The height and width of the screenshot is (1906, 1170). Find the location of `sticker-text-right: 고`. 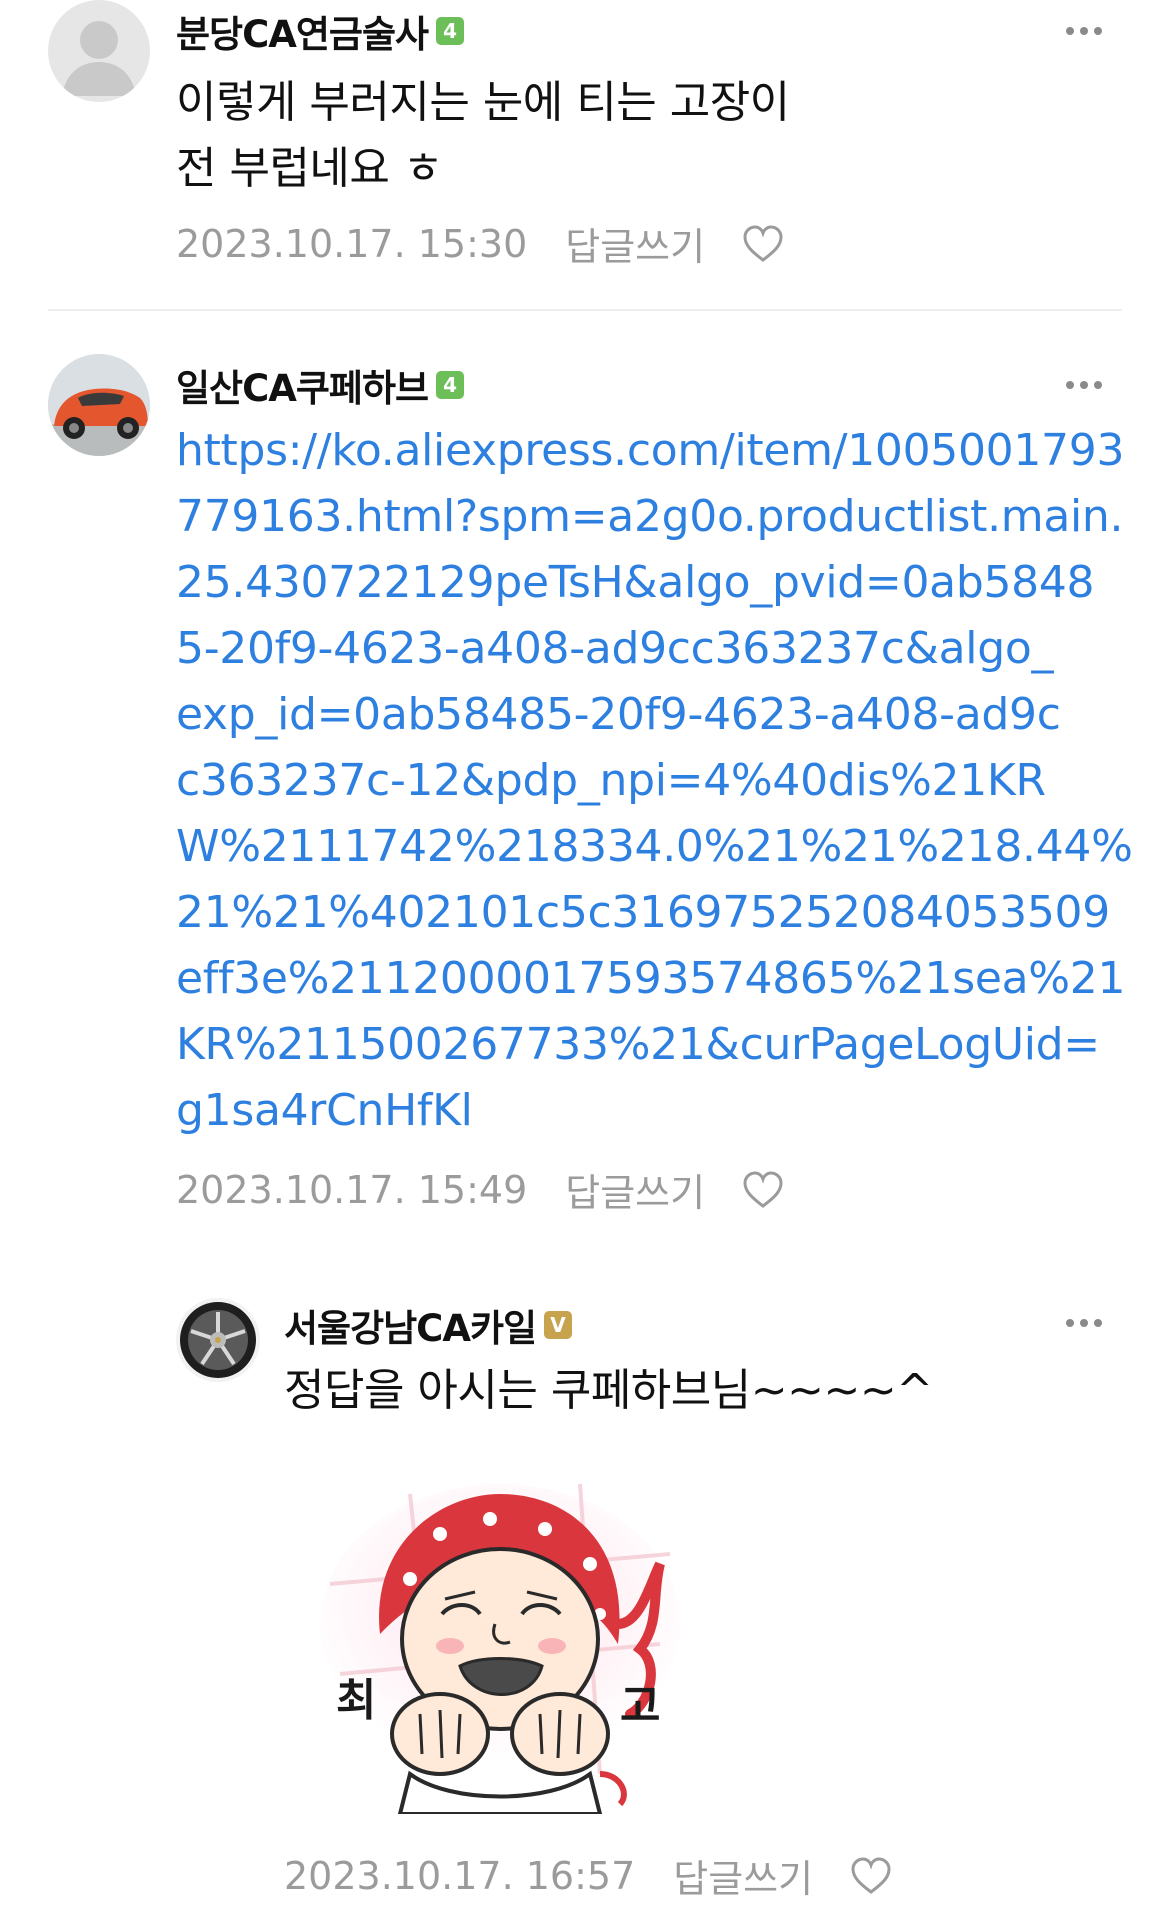

sticker-text-right: 고 is located at coordinates (640, 1706).